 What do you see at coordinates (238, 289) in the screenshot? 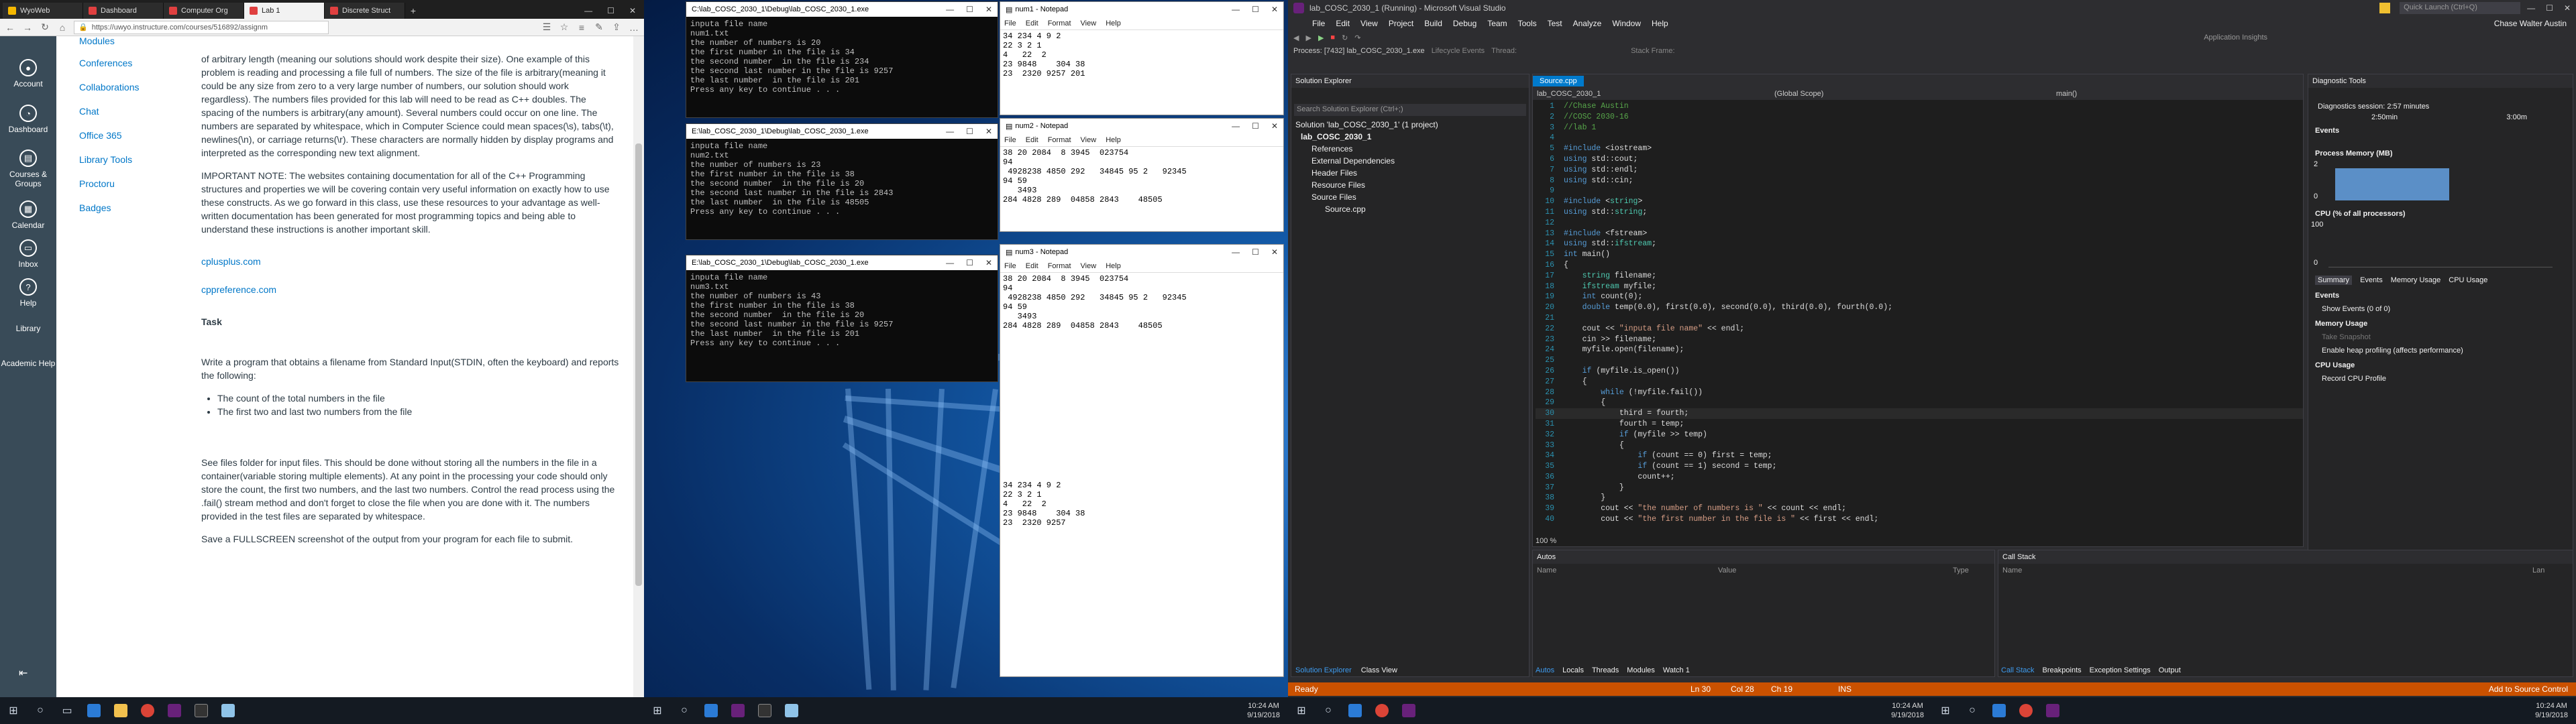
I see `cppreference-link: cppreference.com` at bounding box center [238, 289].